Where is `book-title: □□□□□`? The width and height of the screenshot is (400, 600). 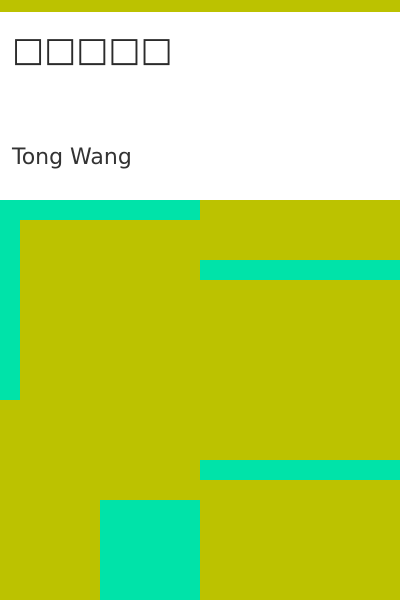
book-title: □□□□□ is located at coordinates (92, 50).